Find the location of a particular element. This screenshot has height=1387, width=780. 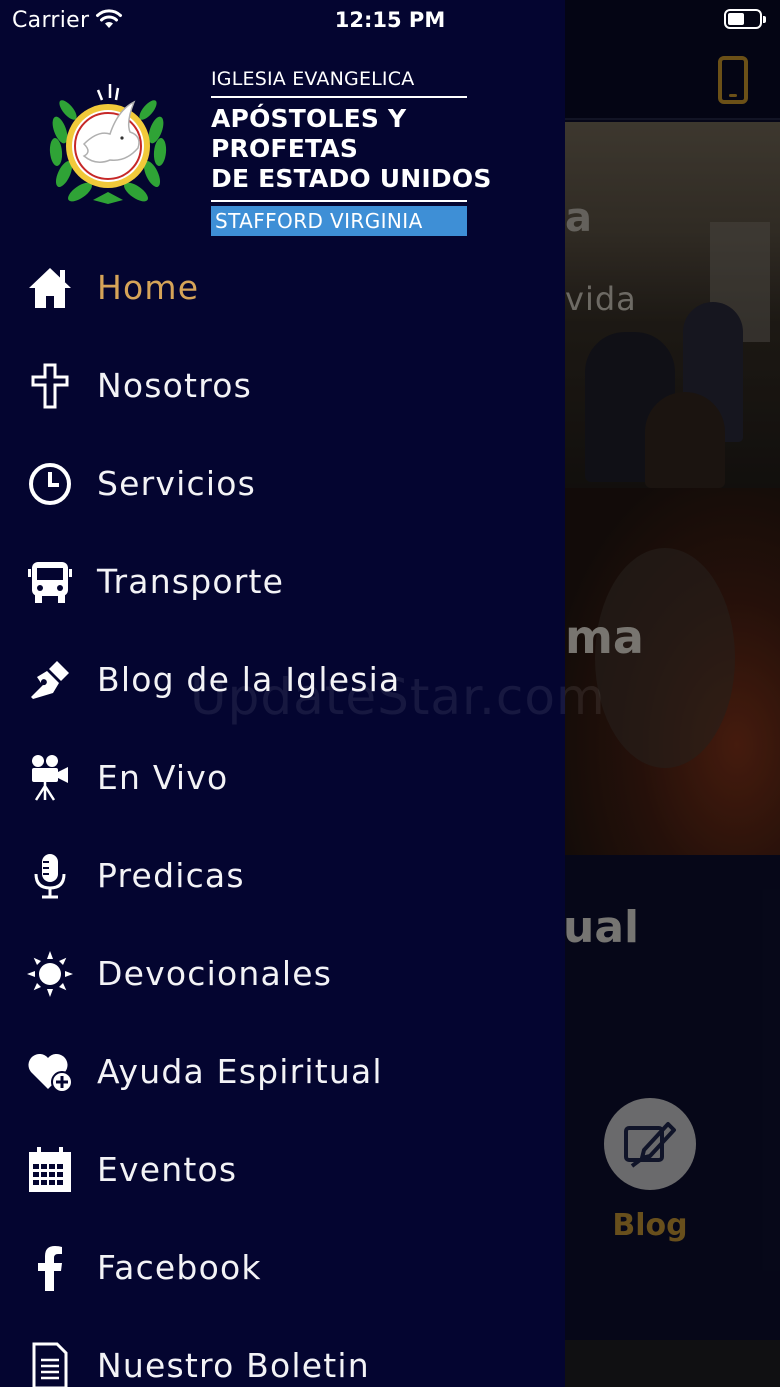

menu-label-servicios: Servicios is located at coordinates (177, 483).